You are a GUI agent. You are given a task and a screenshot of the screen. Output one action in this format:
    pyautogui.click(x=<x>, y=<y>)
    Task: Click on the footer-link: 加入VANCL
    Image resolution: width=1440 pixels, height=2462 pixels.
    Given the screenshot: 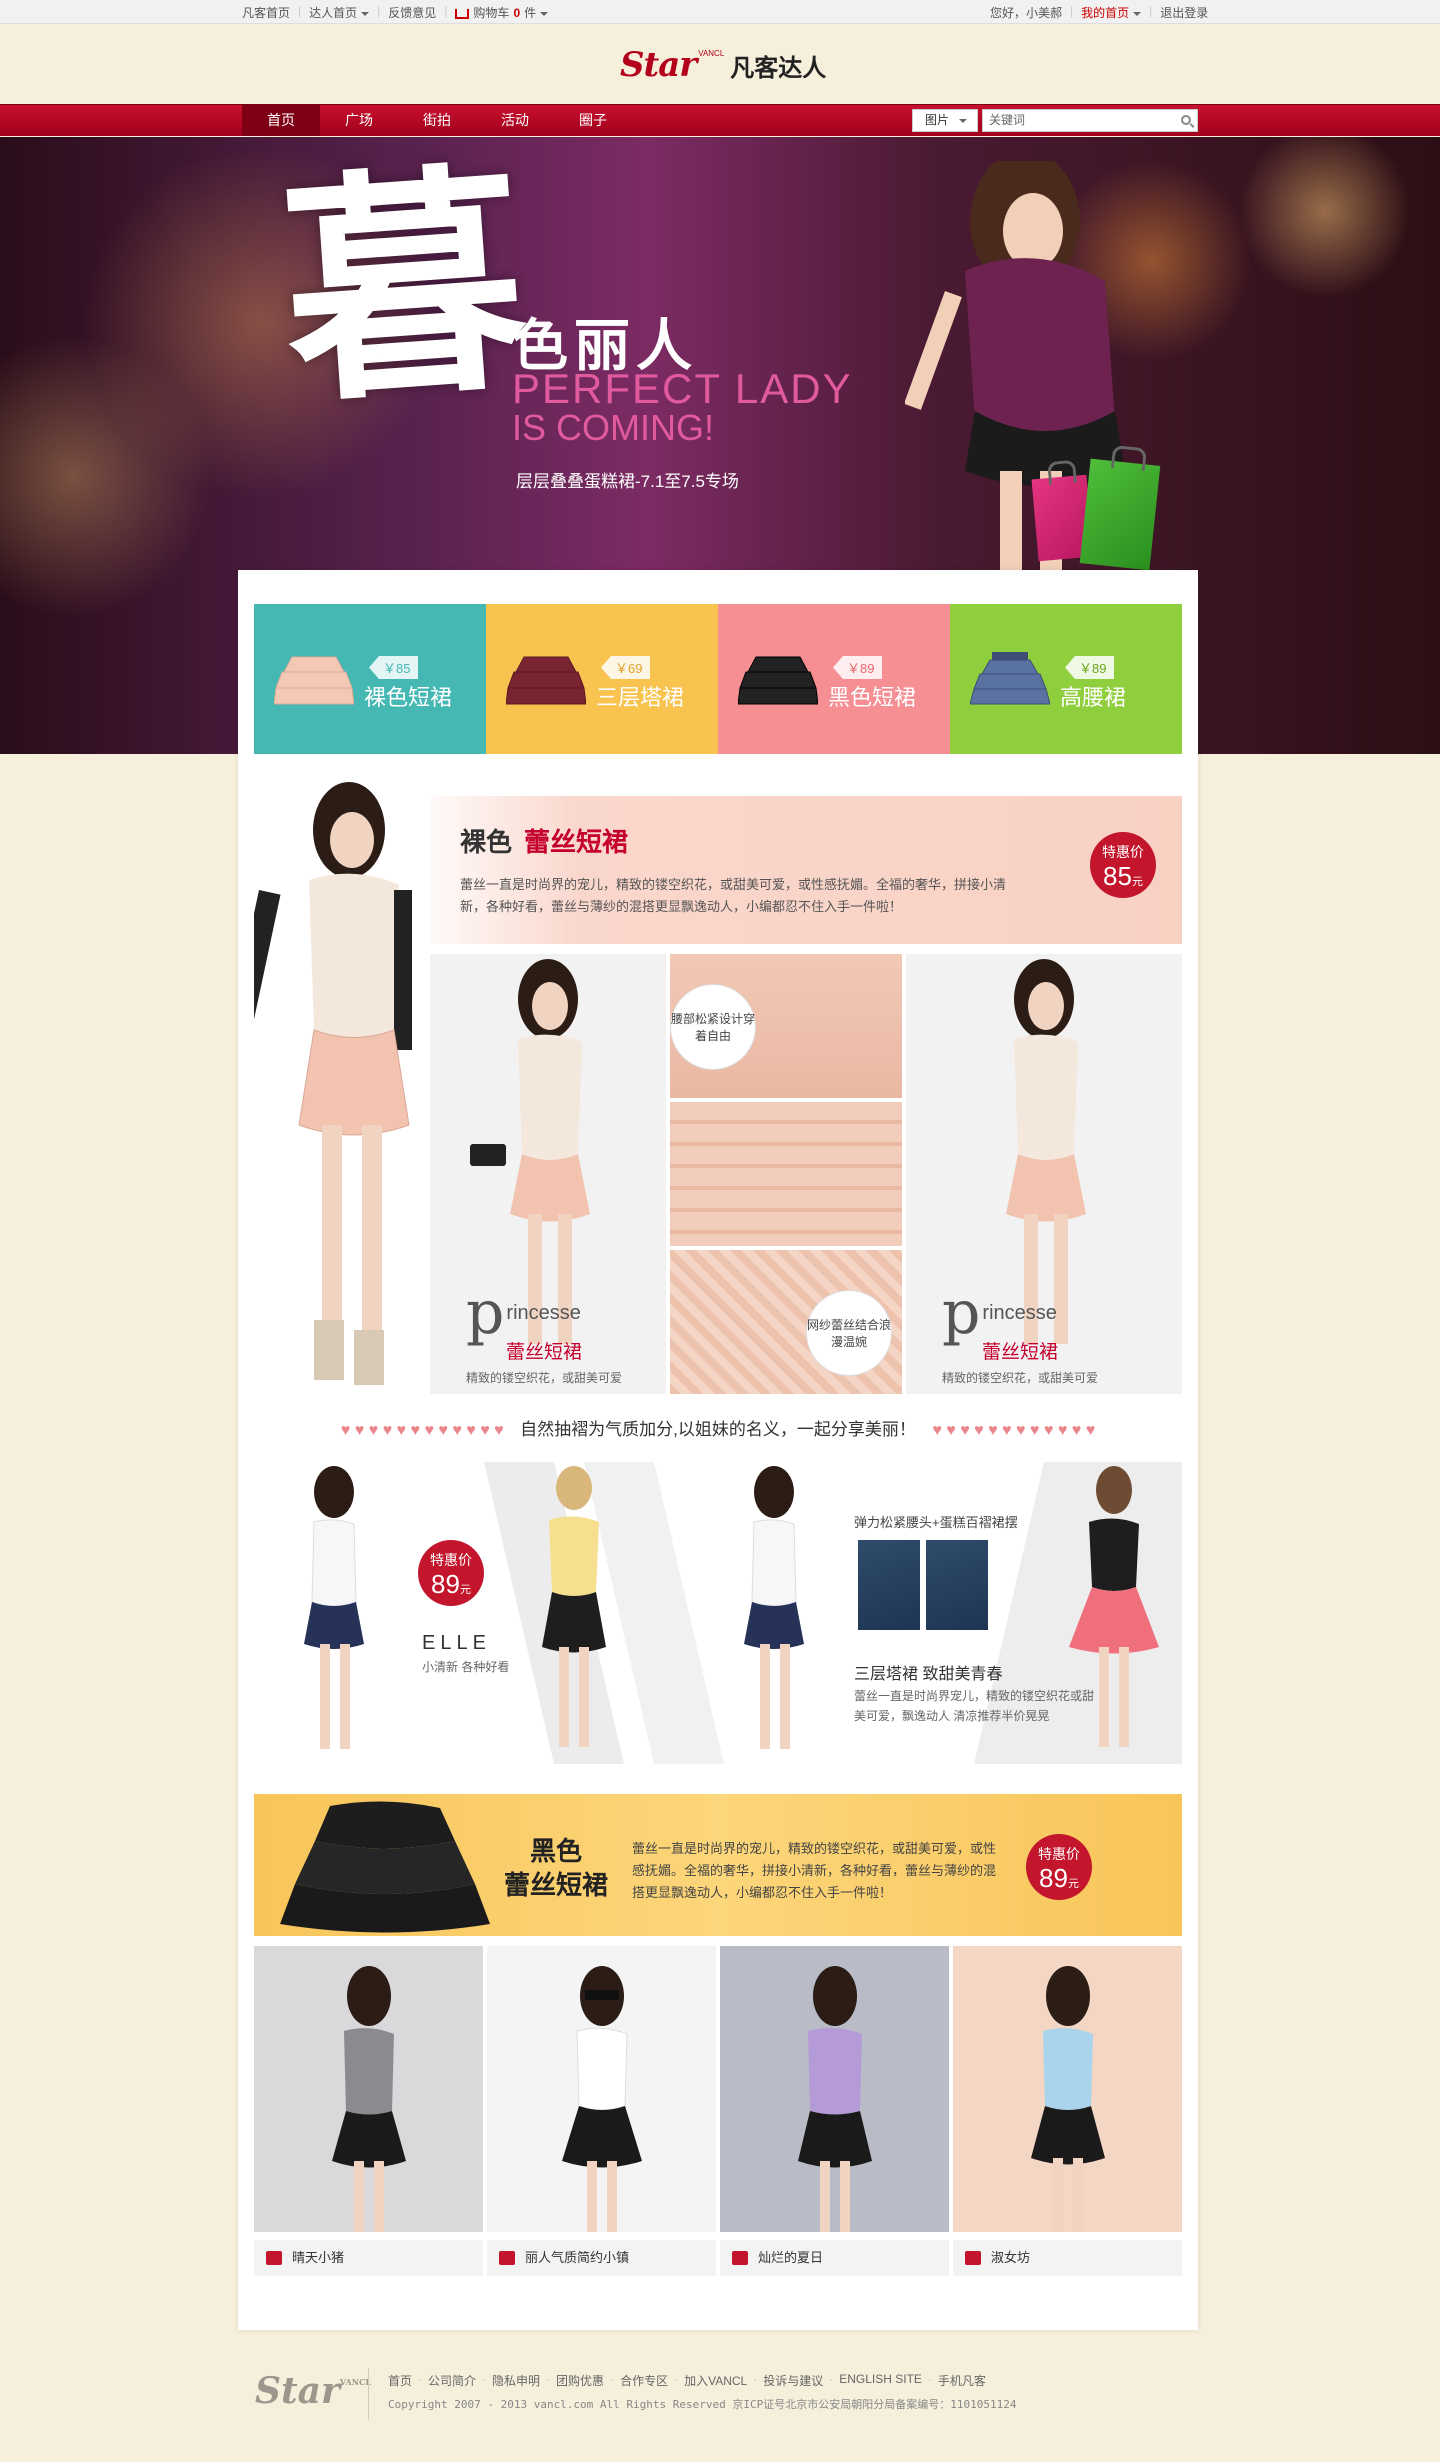 What is the action you would take?
    pyautogui.click(x=715, y=2380)
    